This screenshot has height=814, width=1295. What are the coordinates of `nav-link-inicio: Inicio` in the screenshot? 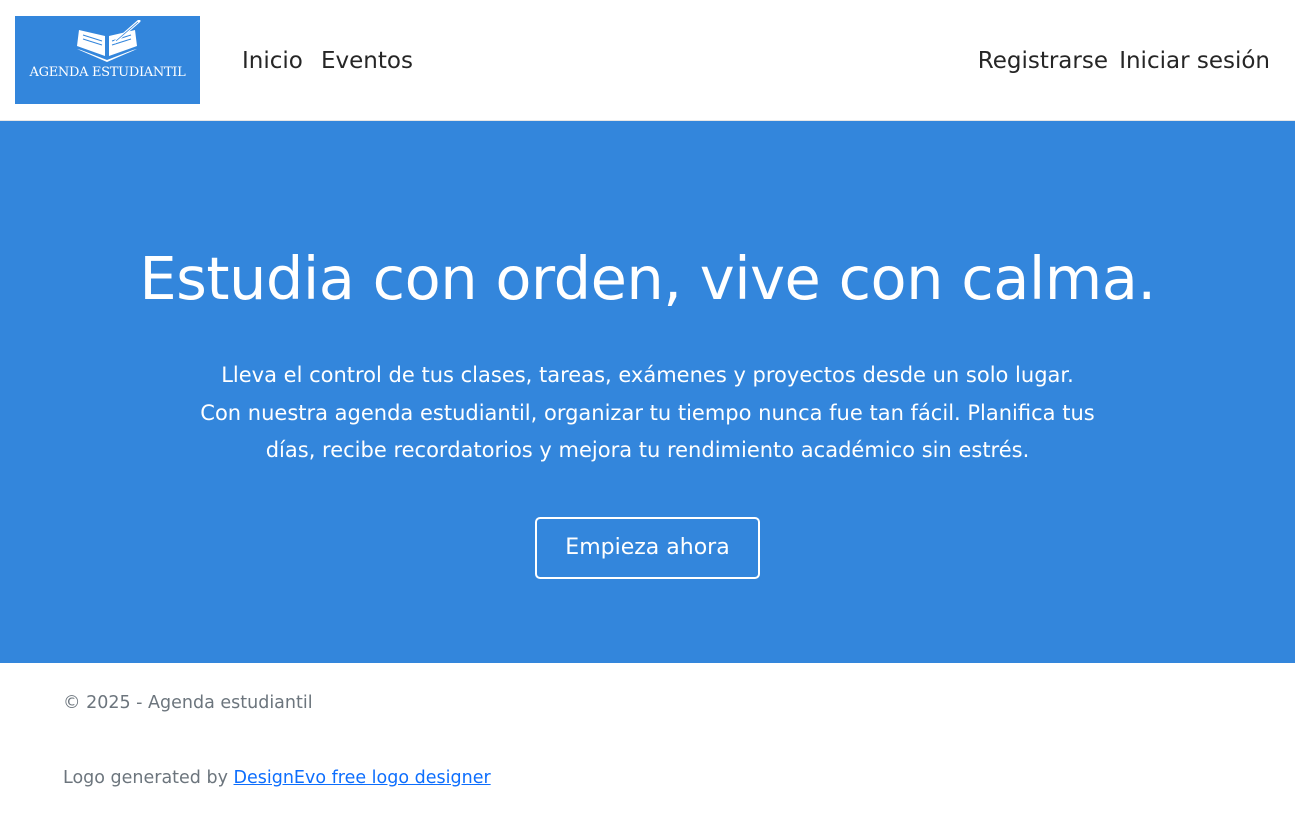 It's located at (272, 61).